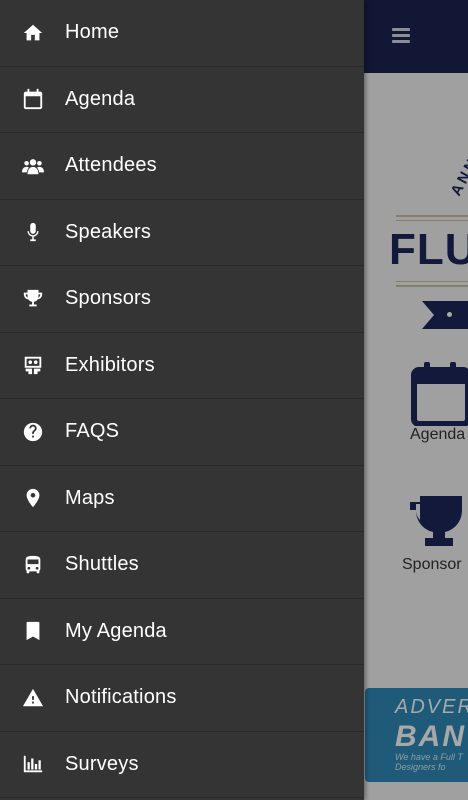  What do you see at coordinates (116, 630) in the screenshot?
I see `nav-item-label: My Agenda` at bounding box center [116, 630].